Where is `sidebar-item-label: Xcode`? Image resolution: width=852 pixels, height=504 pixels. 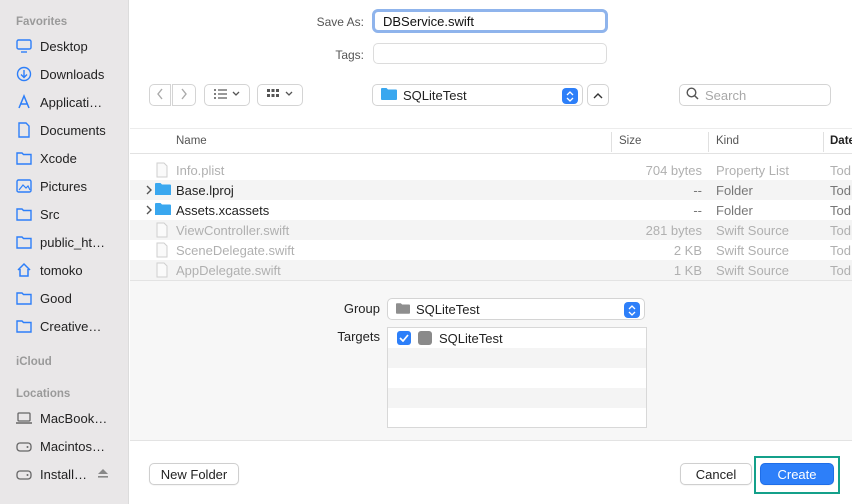
sidebar-item-label: Xcode is located at coordinates (58, 158).